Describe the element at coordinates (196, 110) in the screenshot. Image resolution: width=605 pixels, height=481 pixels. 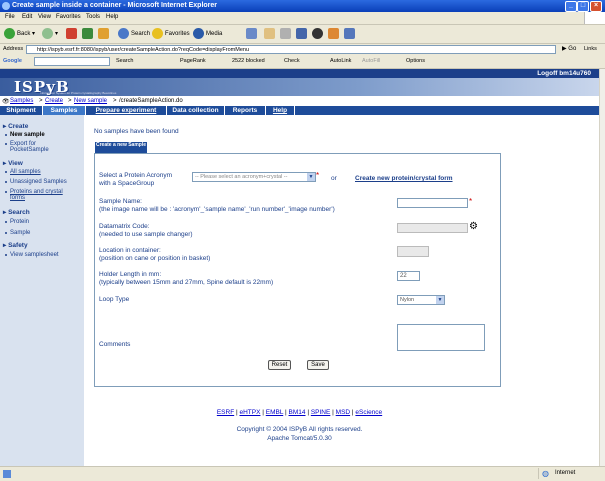
I see `tab-data-collection: Data collection` at that location.